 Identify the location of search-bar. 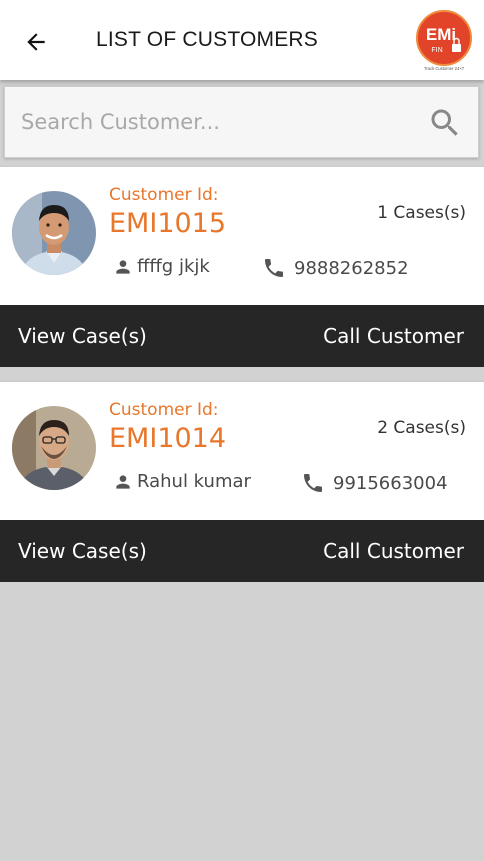
(241, 122).